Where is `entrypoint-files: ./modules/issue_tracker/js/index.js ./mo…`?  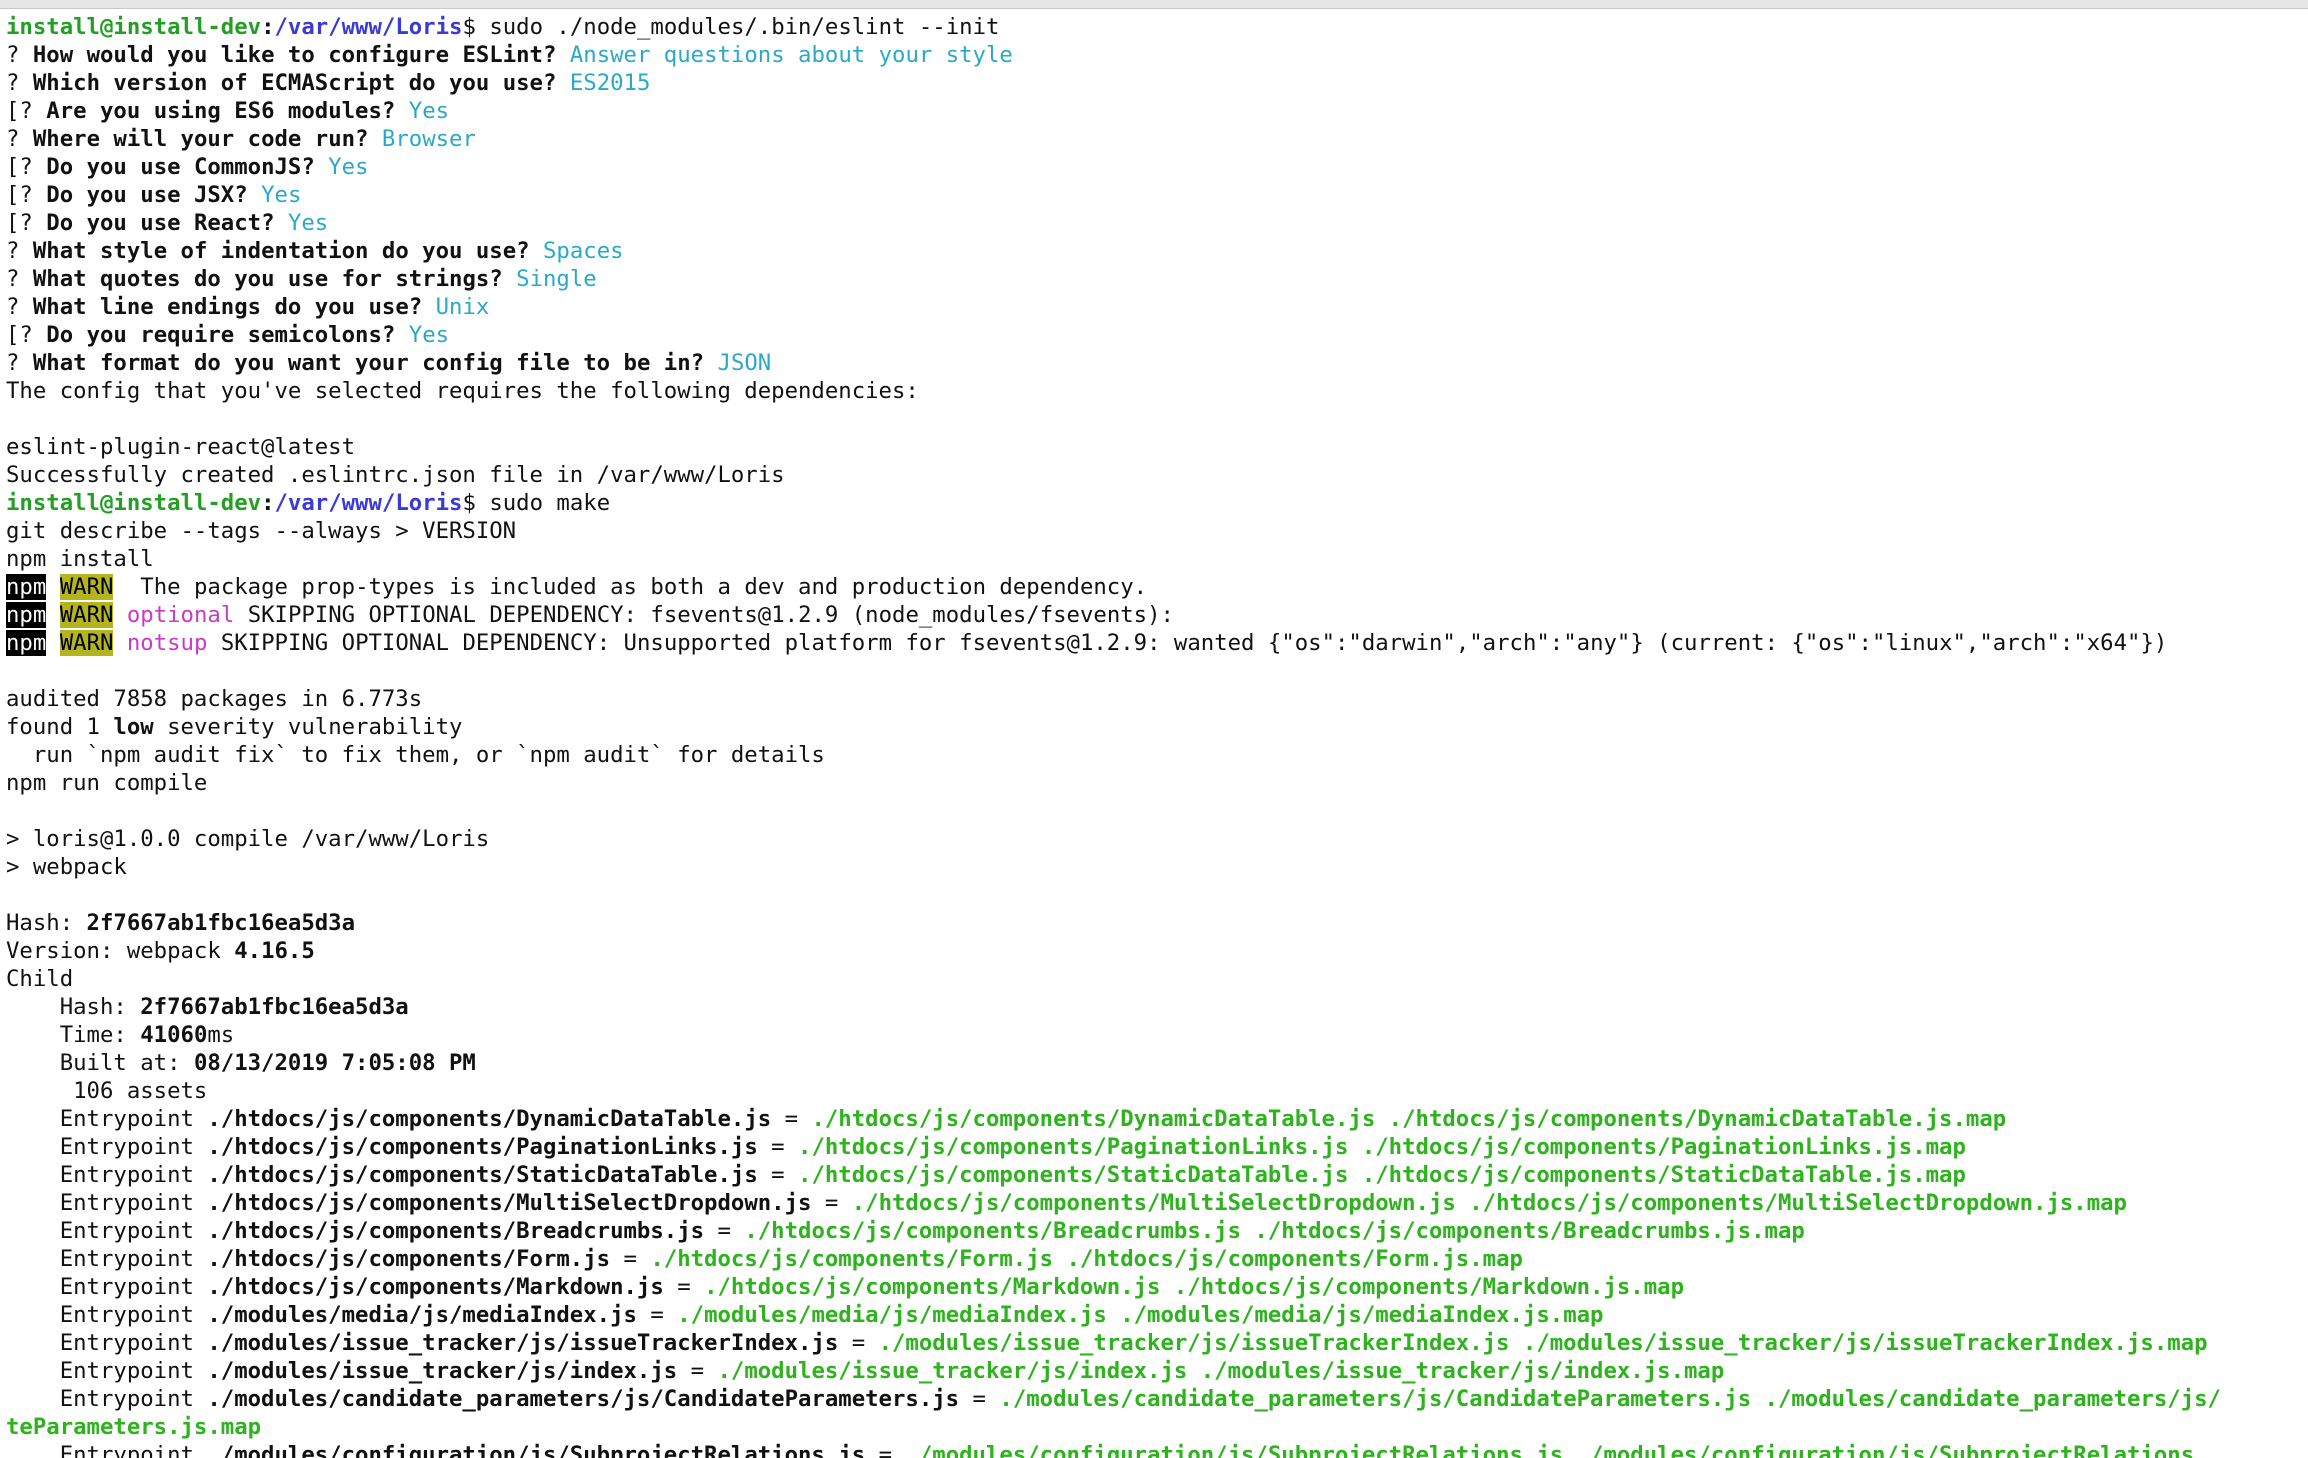 entrypoint-files: ./modules/issue_tracker/js/index.js ./mo… is located at coordinates (1221, 1371).